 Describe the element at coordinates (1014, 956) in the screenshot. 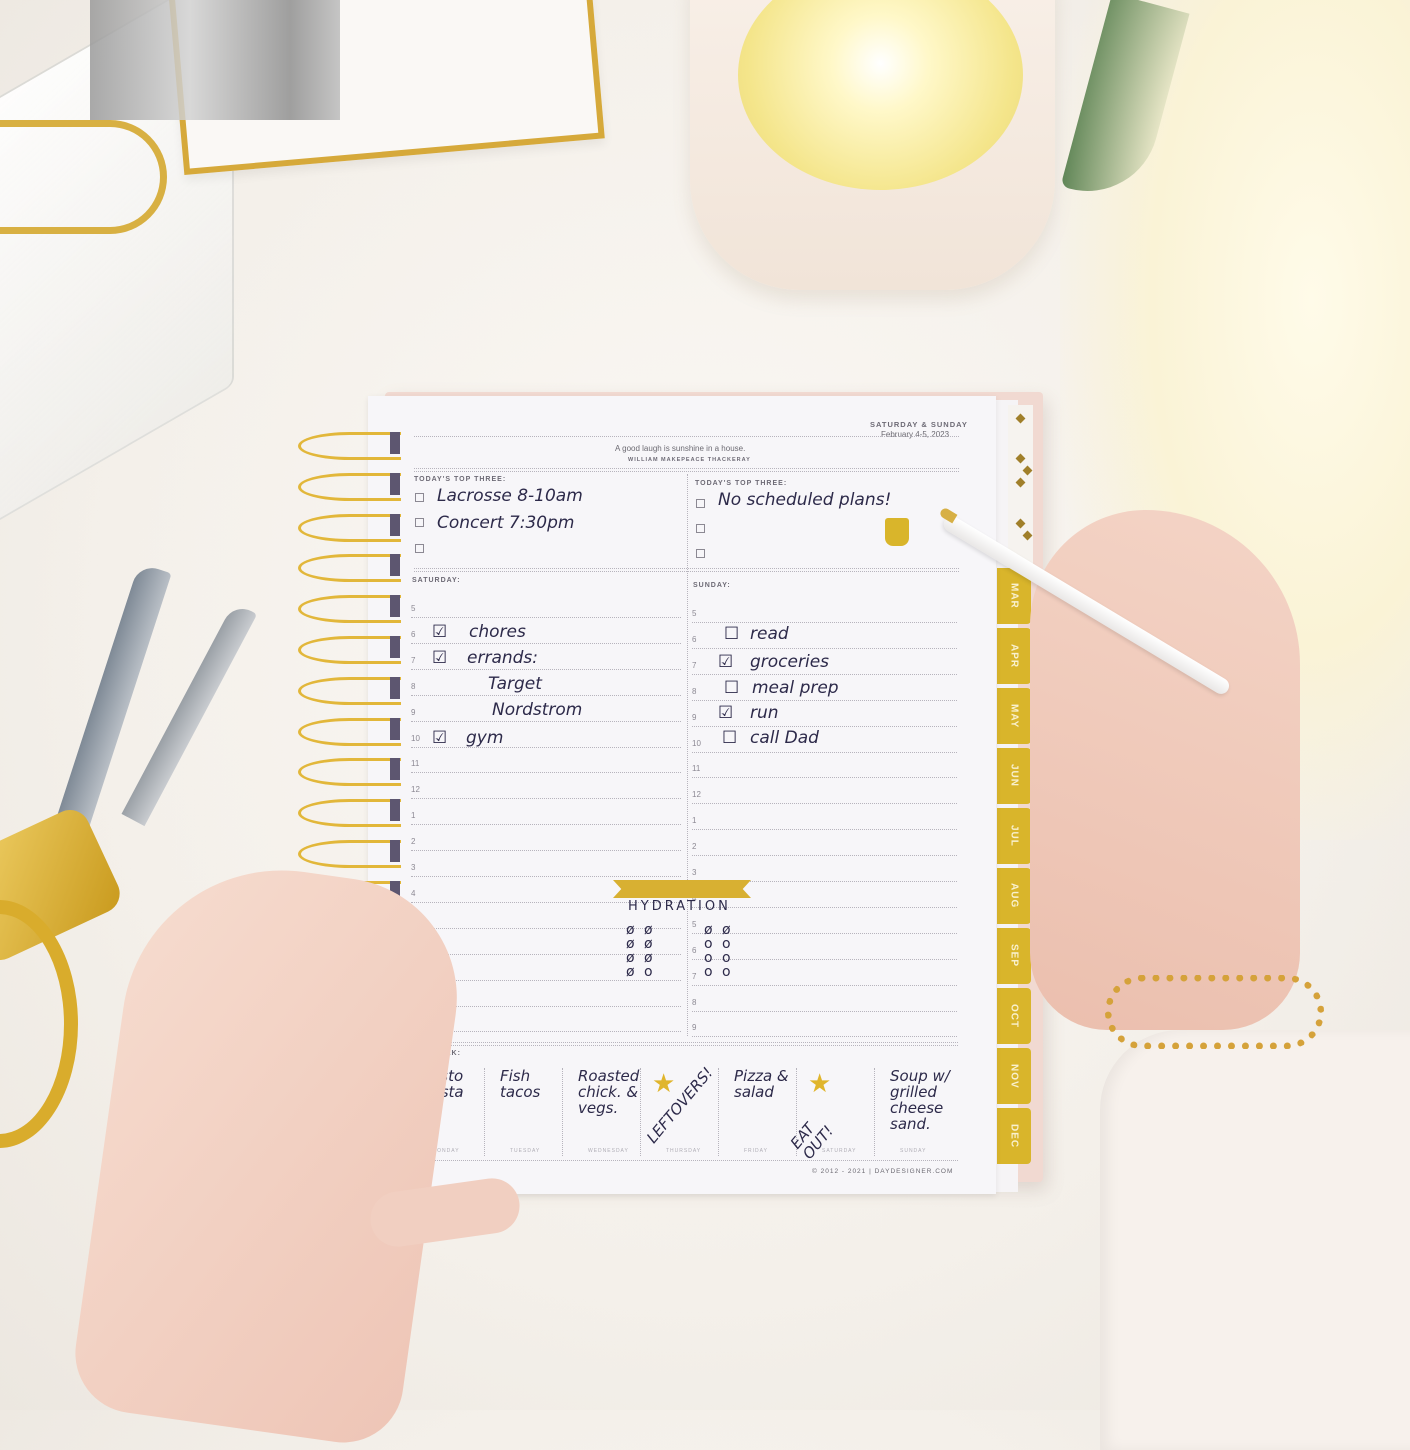

I see `month-tab: SEP` at that location.